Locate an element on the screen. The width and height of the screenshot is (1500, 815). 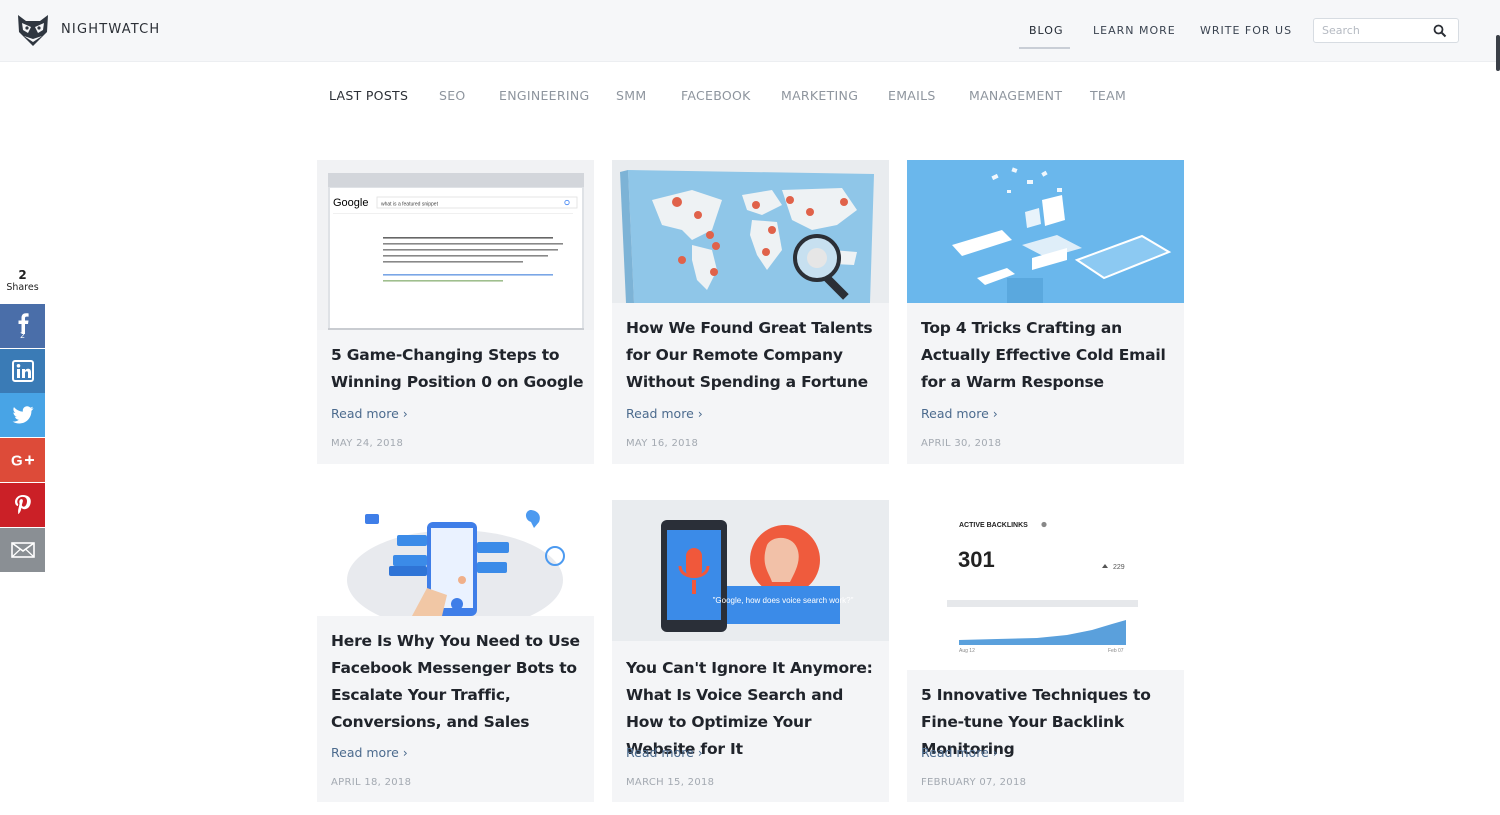
post-date: FEBRUARY 07, 2018 is located at coordinates (974, 782).